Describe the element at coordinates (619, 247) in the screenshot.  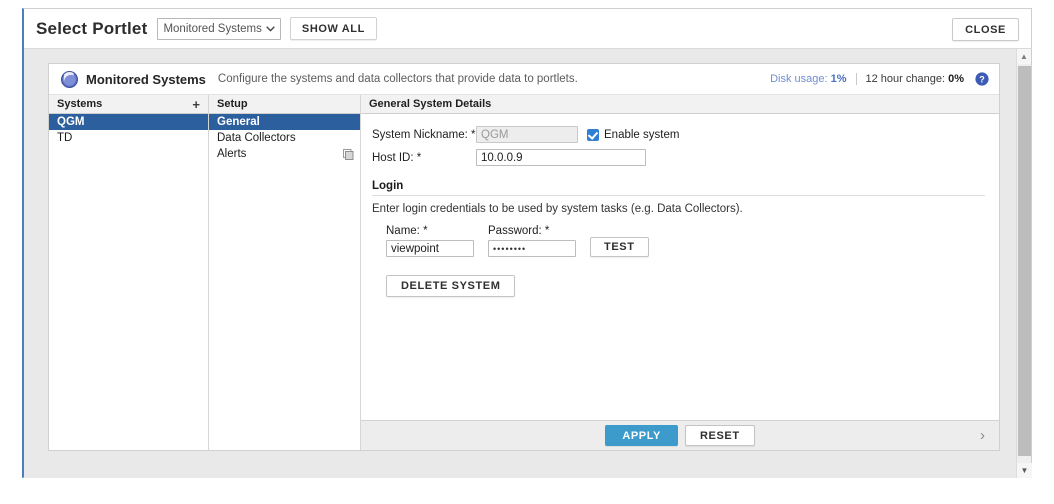
I see `test-button: TEST` at that location.